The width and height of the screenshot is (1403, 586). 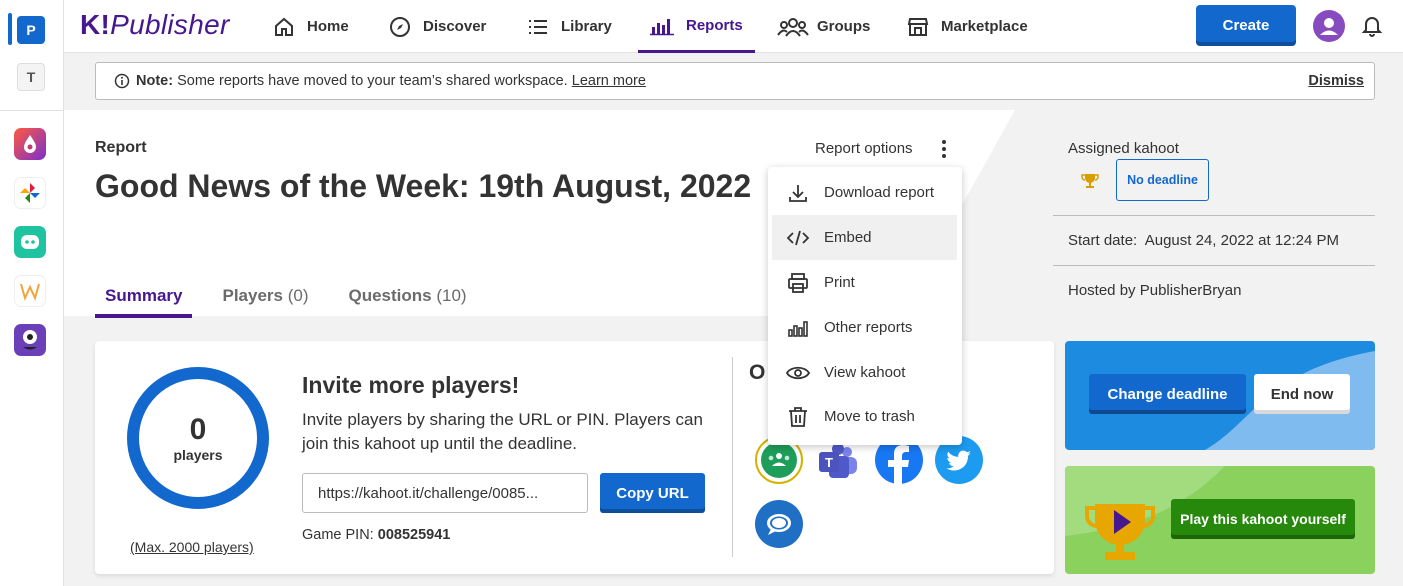 I want to click on bell-icon, so click(x=1372, y=26).